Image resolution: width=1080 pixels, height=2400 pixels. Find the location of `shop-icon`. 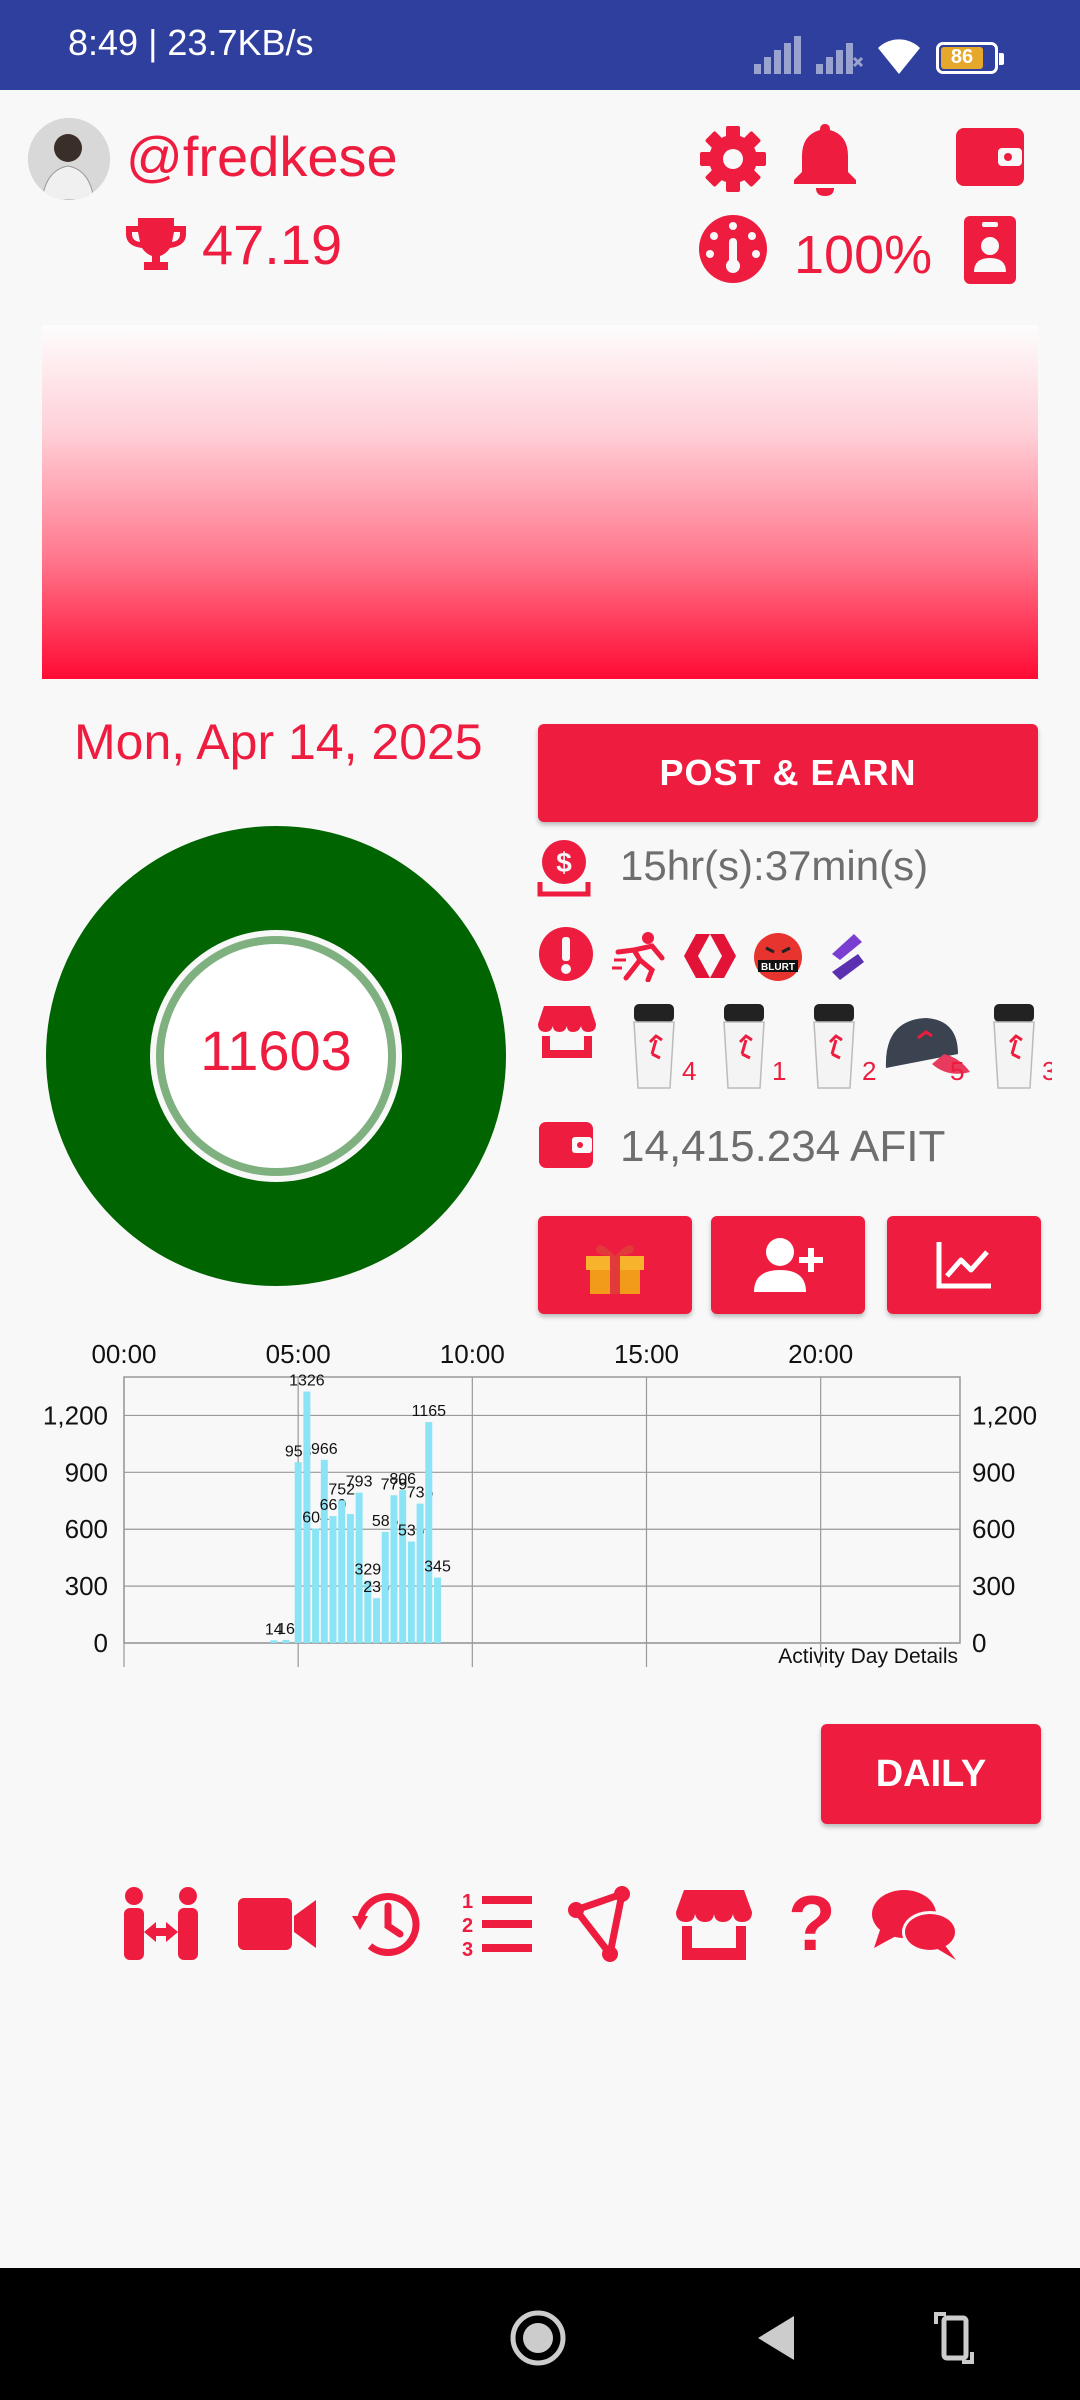

shop-icon is located at coordinates (567, 1032).